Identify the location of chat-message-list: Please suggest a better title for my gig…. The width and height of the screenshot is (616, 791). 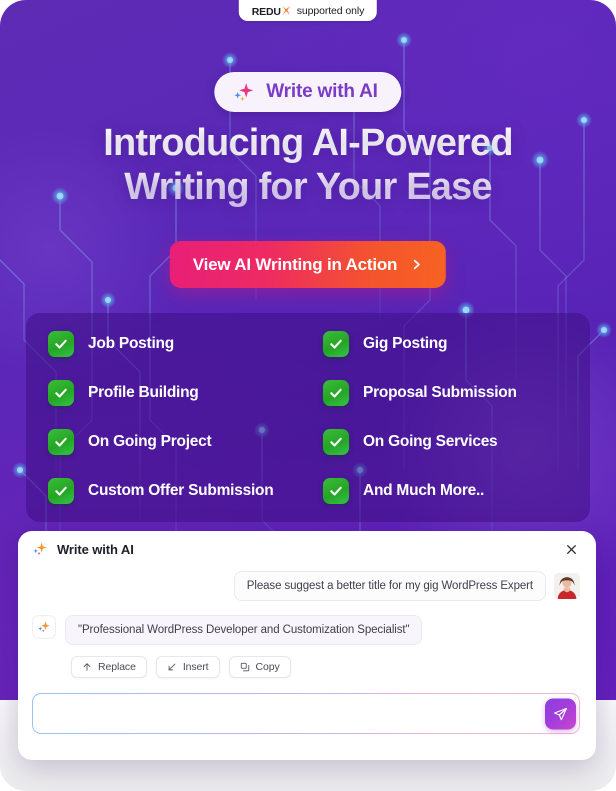
(307, 622).